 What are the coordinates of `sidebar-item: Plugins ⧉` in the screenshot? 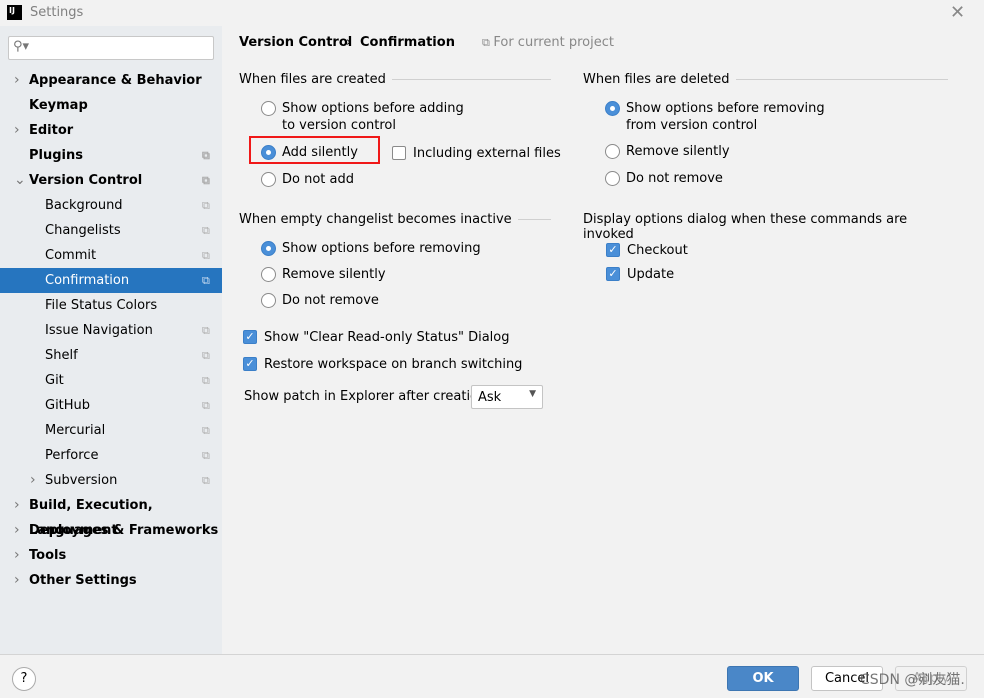 It's located at (111, 155).